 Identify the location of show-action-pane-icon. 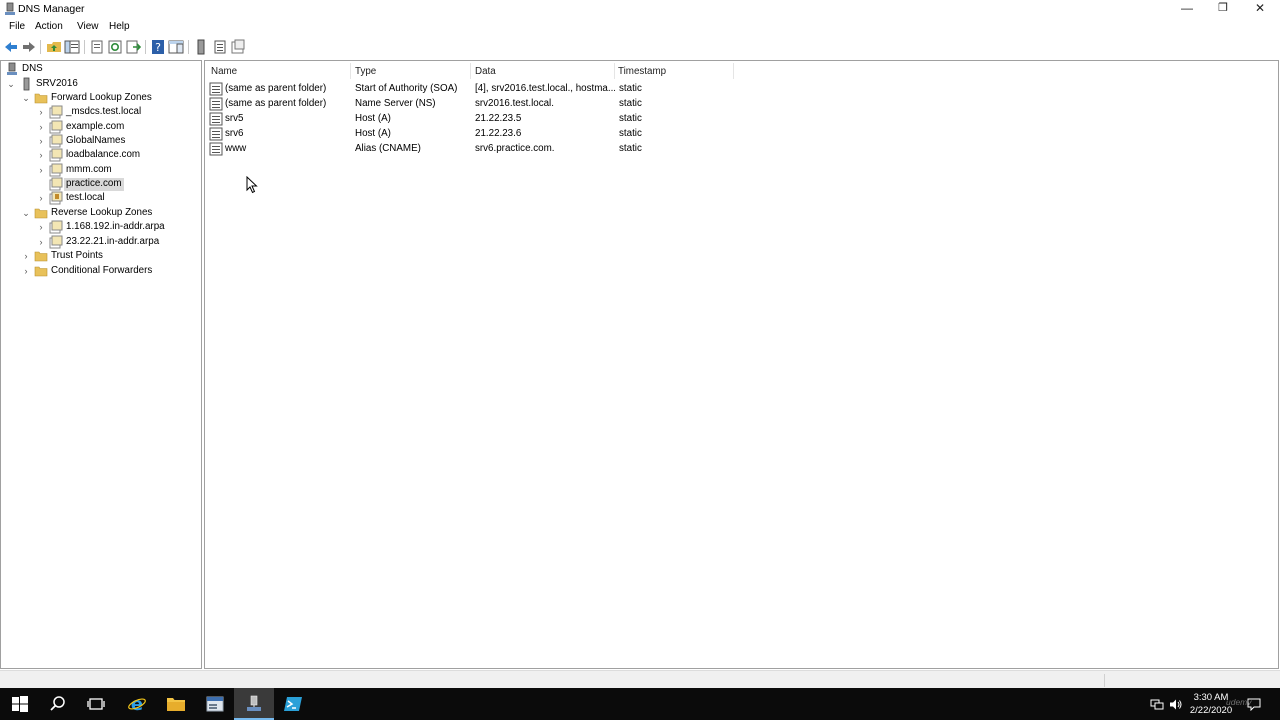
(176, 47).